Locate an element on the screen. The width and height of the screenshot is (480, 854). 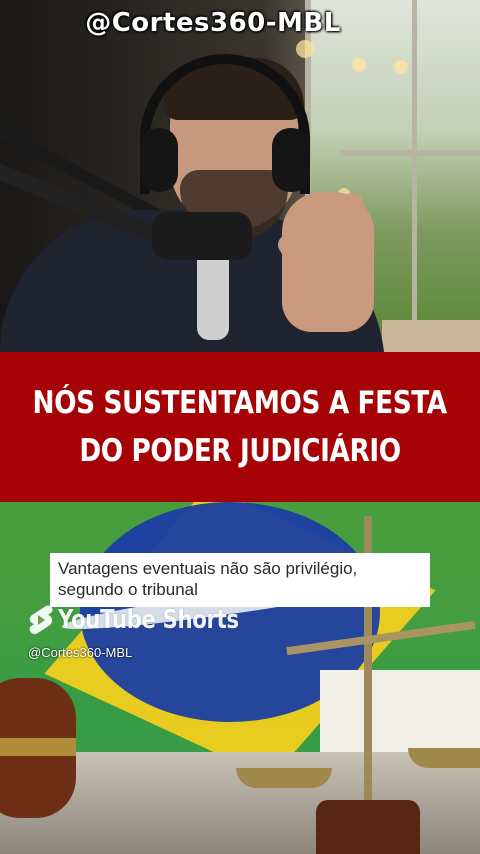
headline-line-1: NÓS SUSTENTAMOS A FESTA is located at coordinates (240, 403).